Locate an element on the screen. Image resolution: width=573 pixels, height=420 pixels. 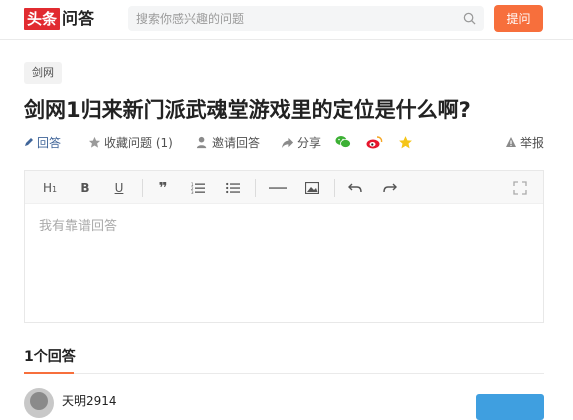
pencil-icon is located at coordinates (29, 142).